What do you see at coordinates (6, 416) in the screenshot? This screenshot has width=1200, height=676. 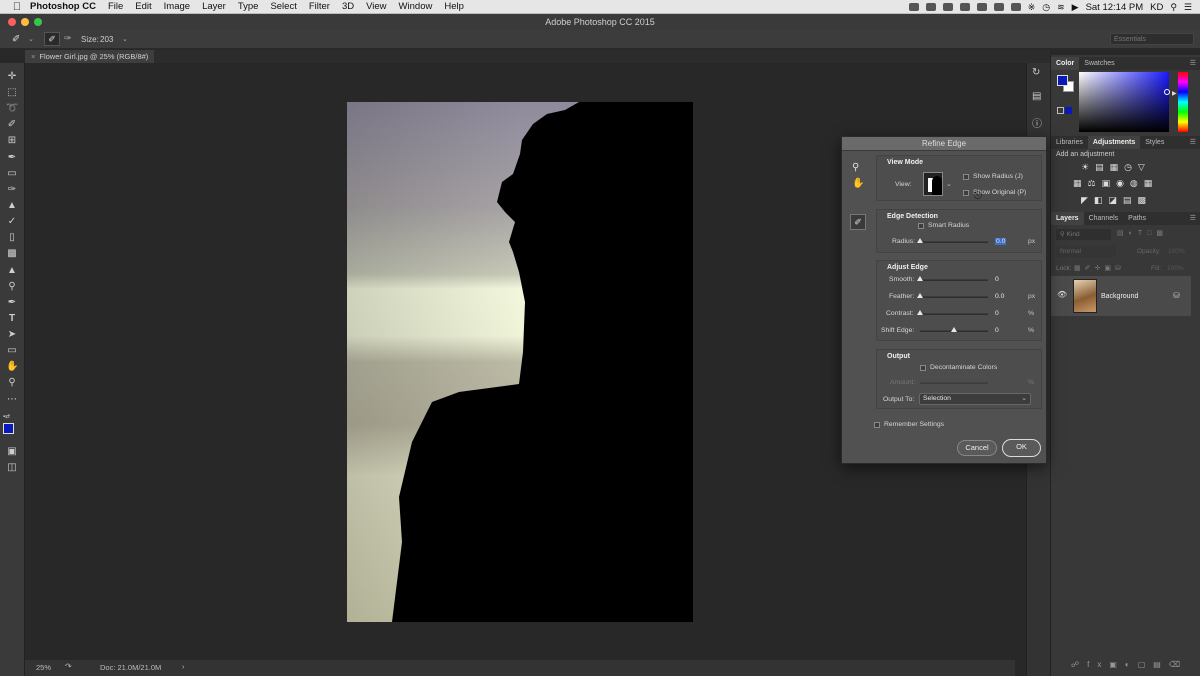 I see `default-colors-icon: ▪⇄` at bounding box center [6, 416].